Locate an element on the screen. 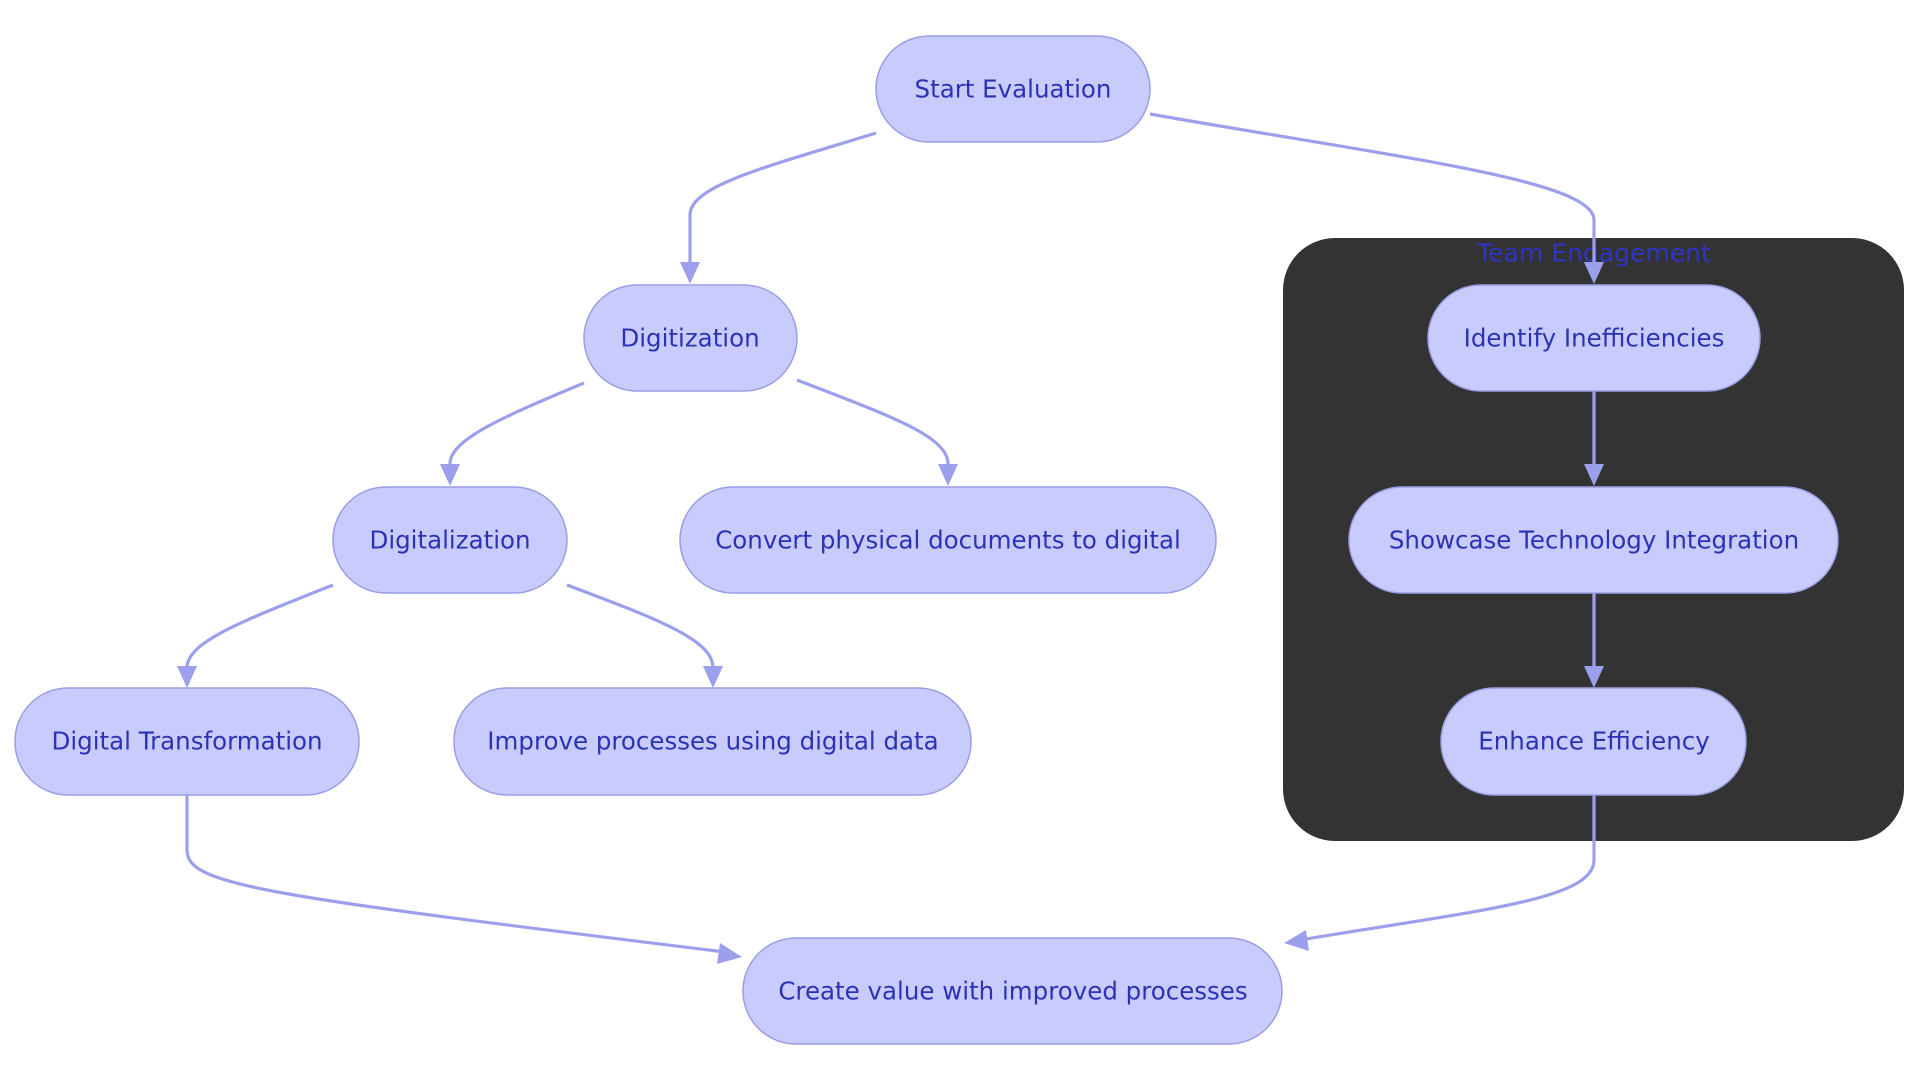 This screenshot has height=1080, width=1920. node-label: Enhance Efficiency is located at coordinates (1593, 741).